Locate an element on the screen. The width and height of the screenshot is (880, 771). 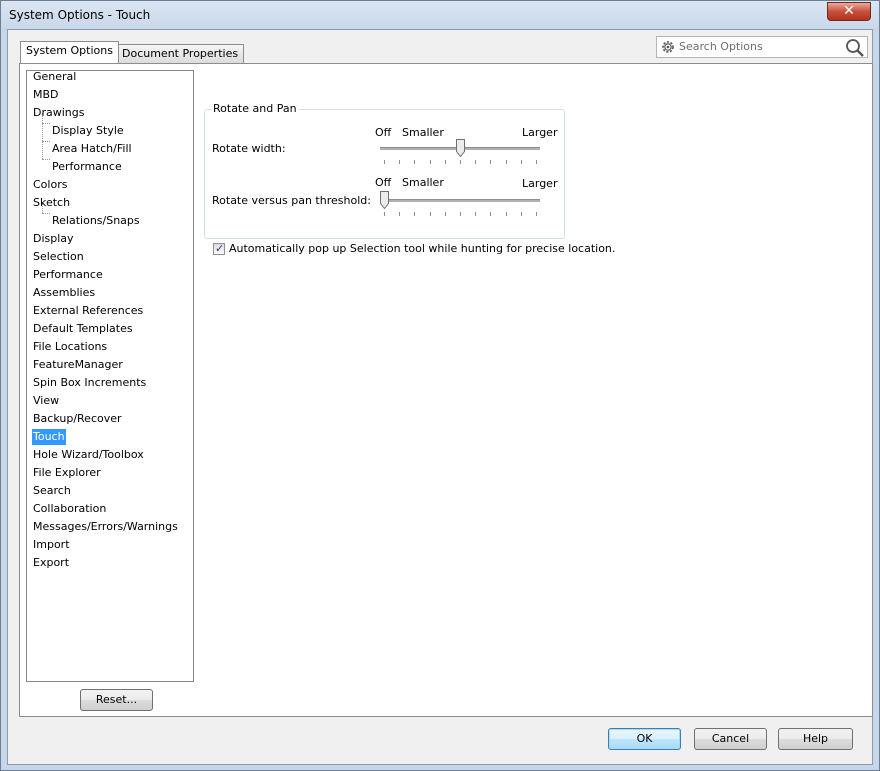
tab-document-properties: Document Properties is located at coordinates (180, 53).